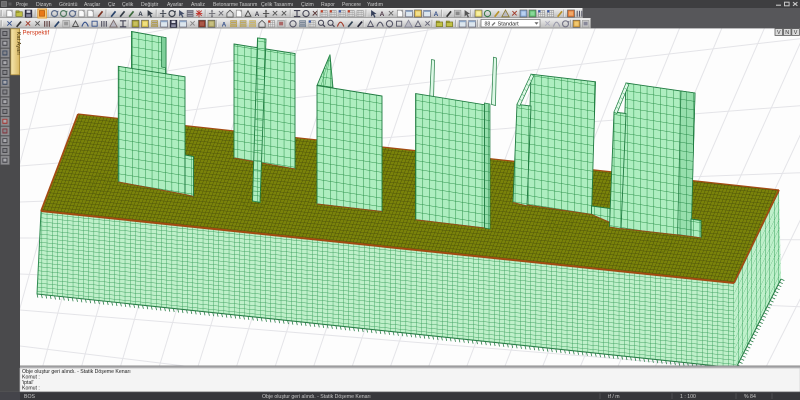  Describe the element at coordinates (29, 397) in the screenshot. I see `svg-text: BOS` at that location.